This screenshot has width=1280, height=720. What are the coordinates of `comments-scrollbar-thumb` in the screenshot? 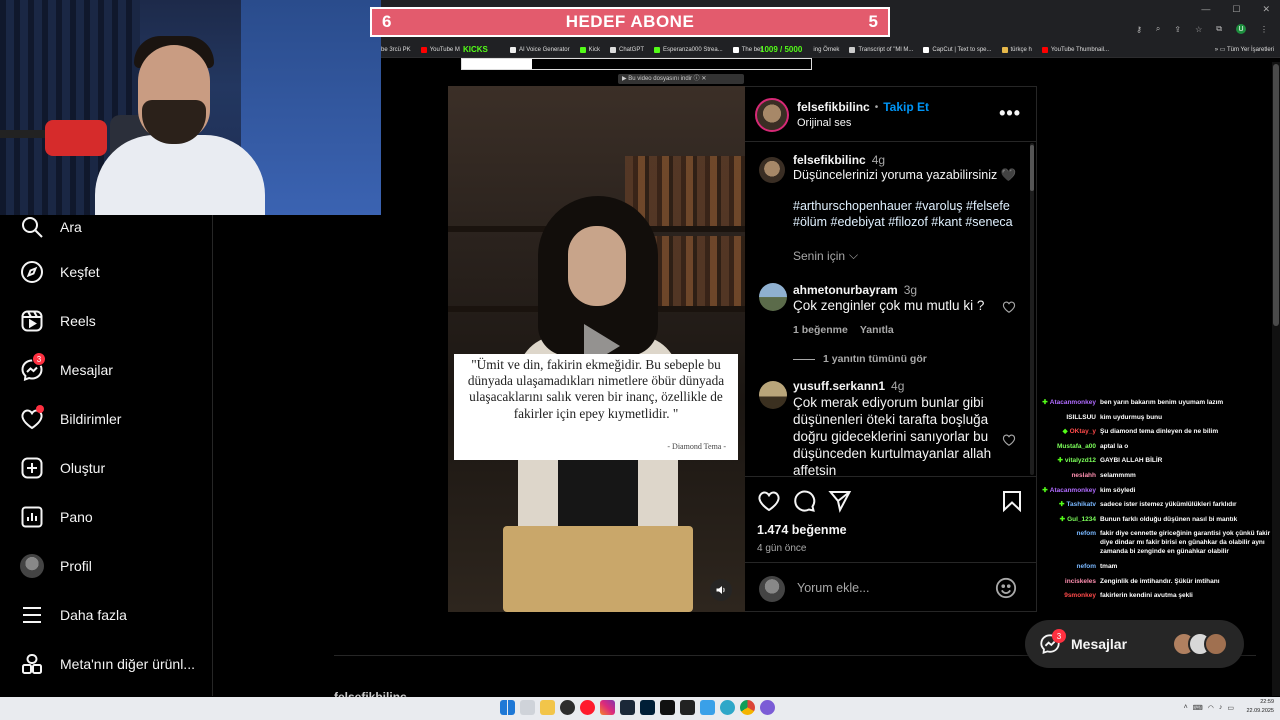 It's located at (1032, 168).